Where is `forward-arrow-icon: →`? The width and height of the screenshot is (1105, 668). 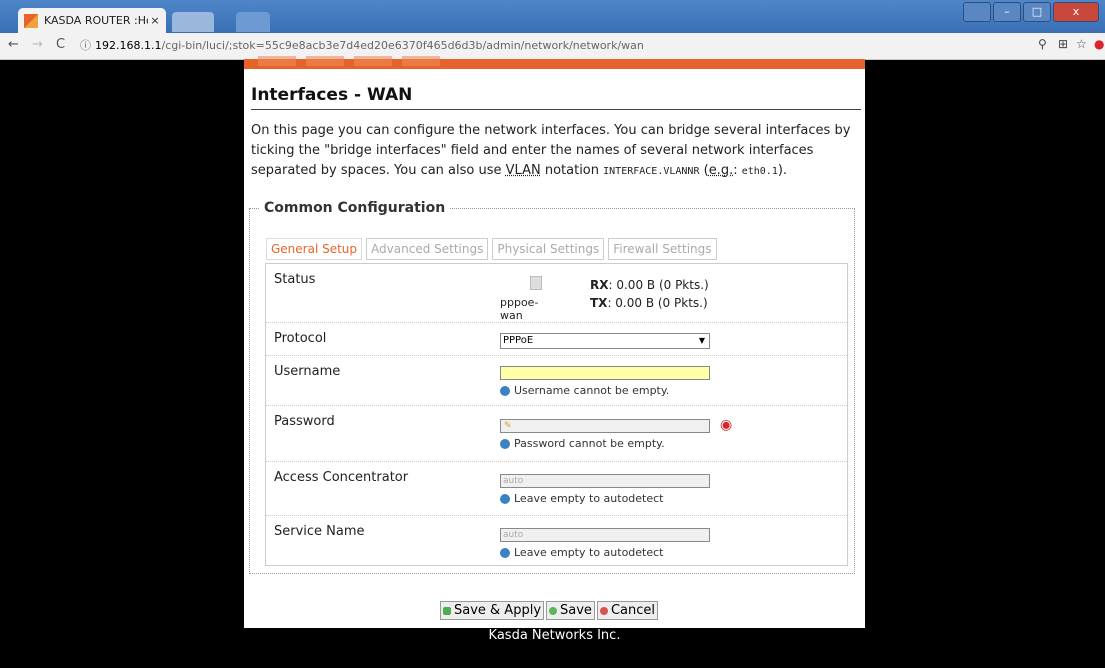 forward-arrow-icon: → is located at coordinates (37, 44).